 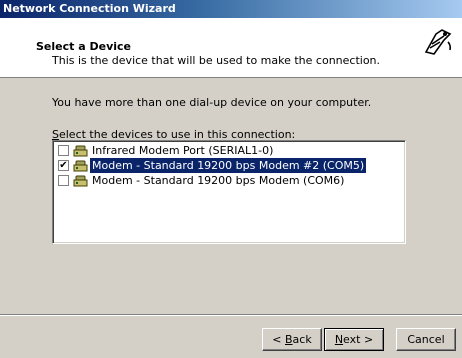 I want to click on back-button-label: ack, so click(x=302, y=339).